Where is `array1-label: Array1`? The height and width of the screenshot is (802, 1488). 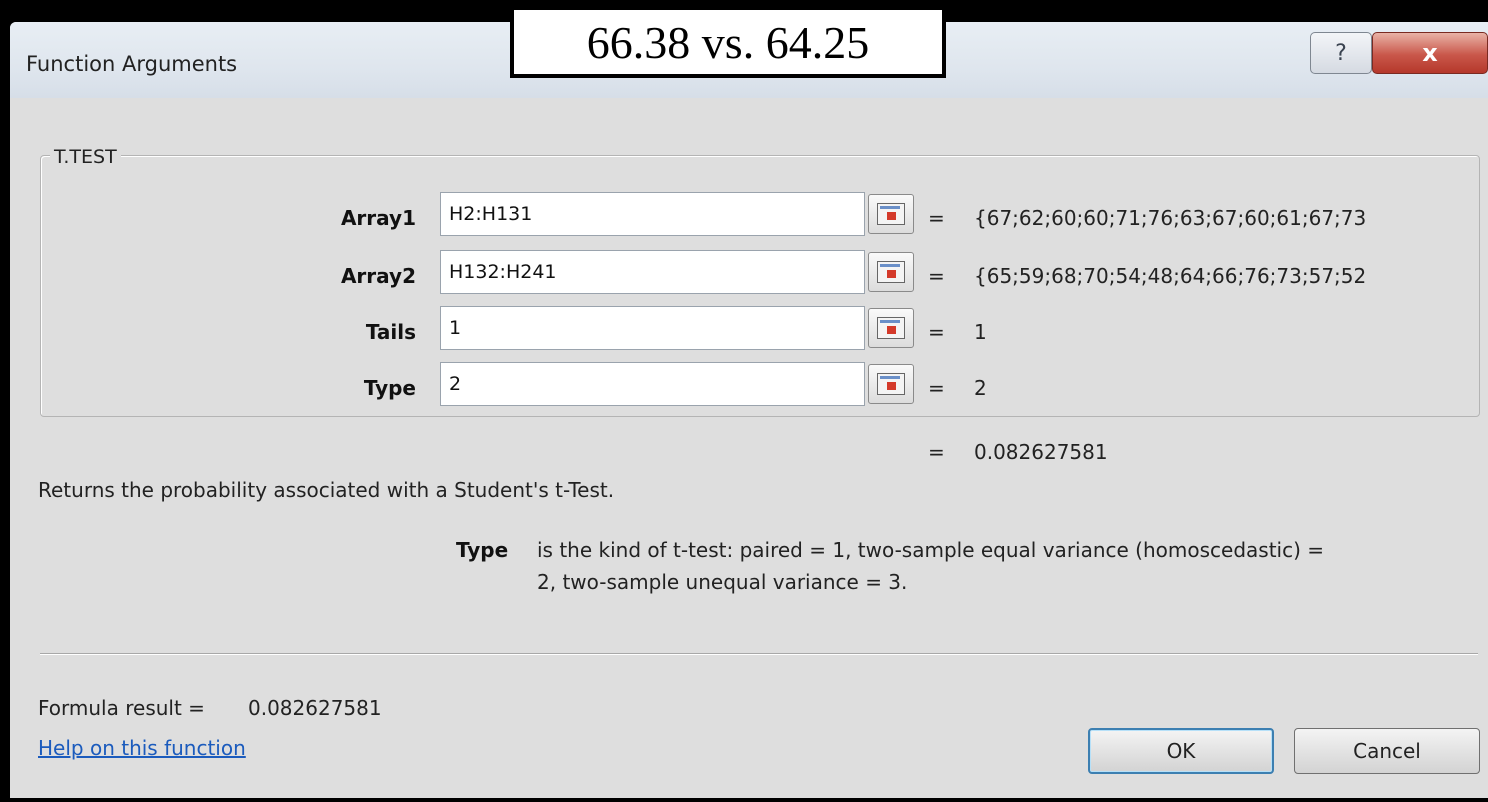
array1-label: Array1 is located at coordinates (378, 218).